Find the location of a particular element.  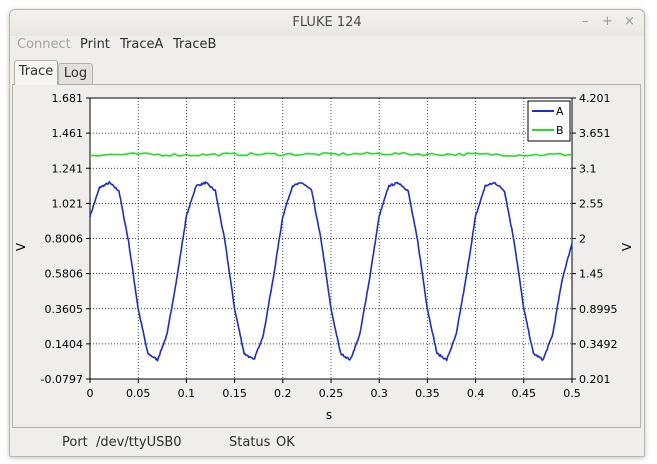

legend-label-b: B is located at coordinates (560, 130).